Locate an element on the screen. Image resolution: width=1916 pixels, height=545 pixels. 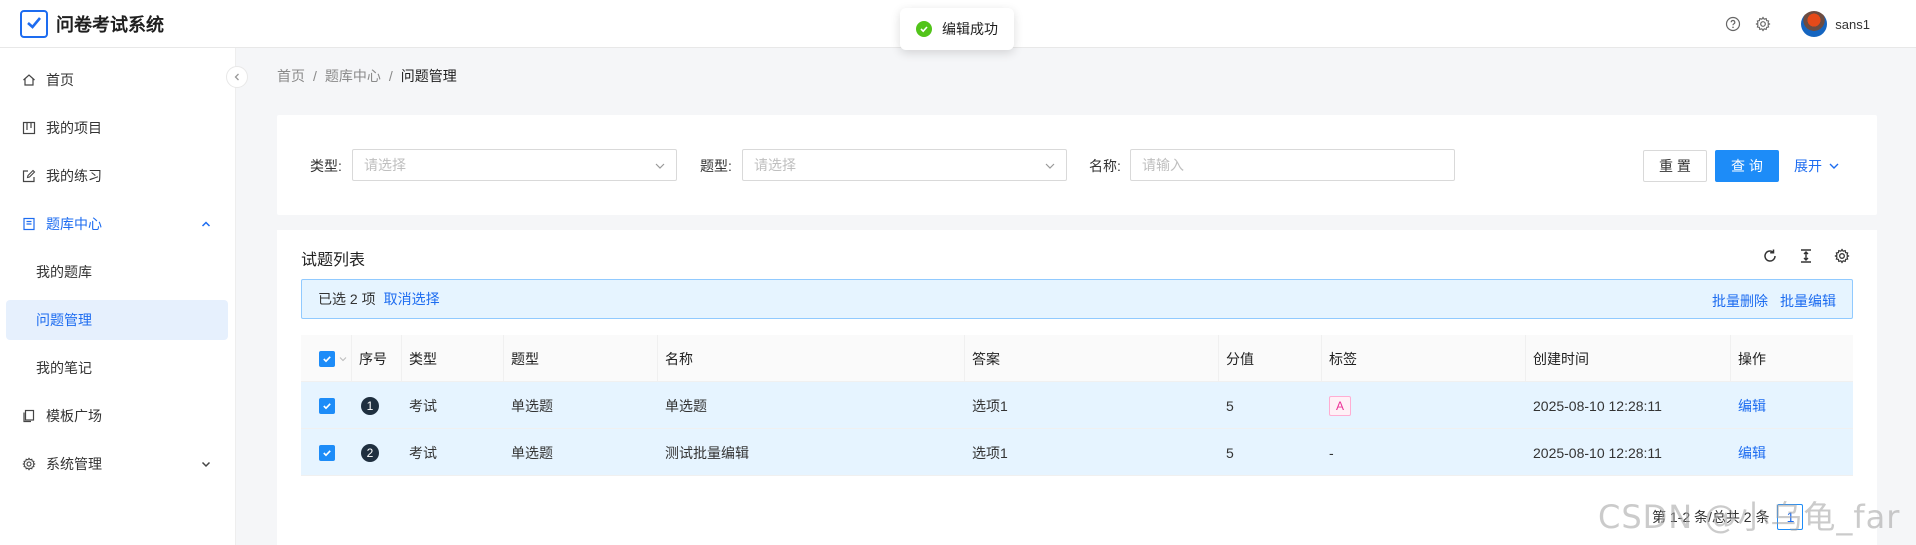
sidebar-item-projects: 我的项目 is located at coordinates (117, 128).